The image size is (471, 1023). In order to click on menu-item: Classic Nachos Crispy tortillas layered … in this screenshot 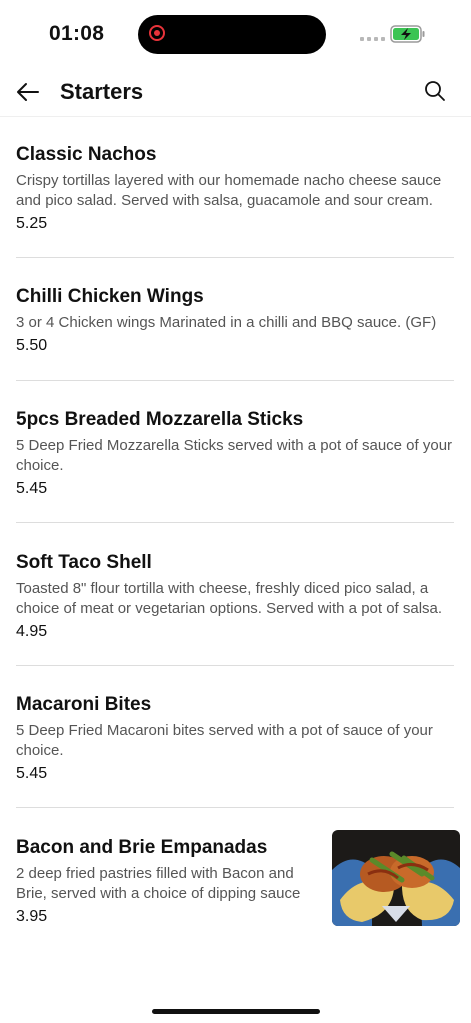, I will do `click(235, 188)`.